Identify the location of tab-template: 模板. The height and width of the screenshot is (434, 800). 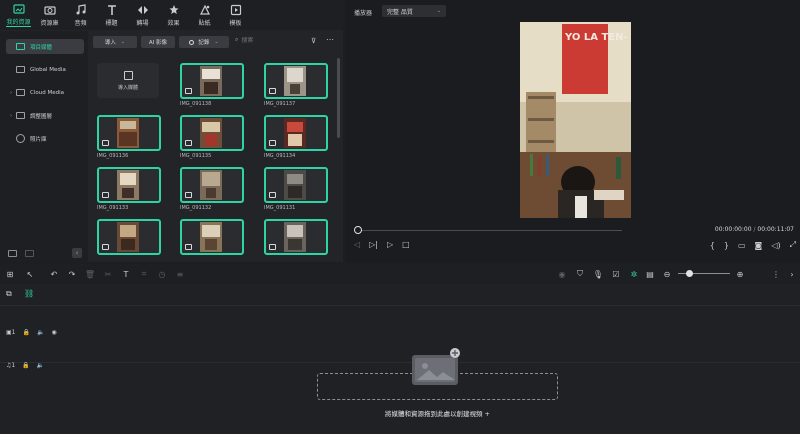
(235, 15).